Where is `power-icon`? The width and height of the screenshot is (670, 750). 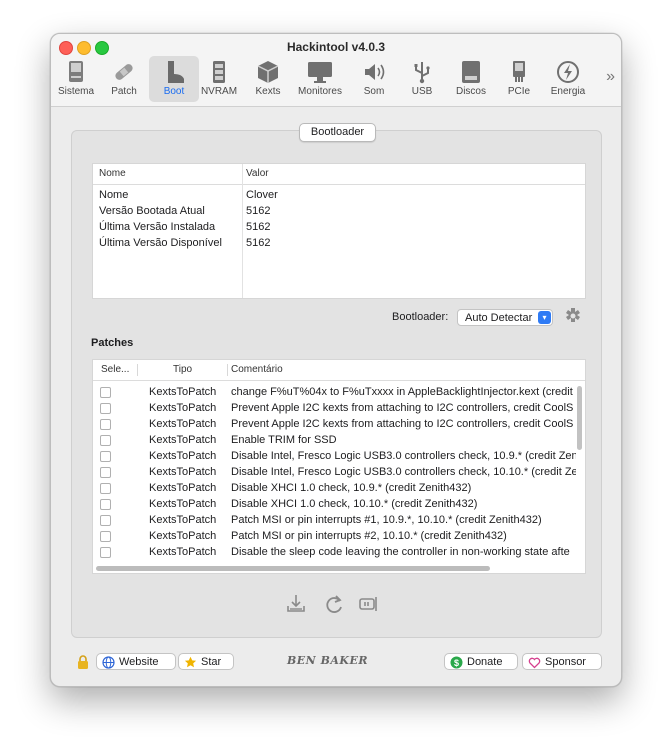
power-icon is located at coordinates (568, 72).